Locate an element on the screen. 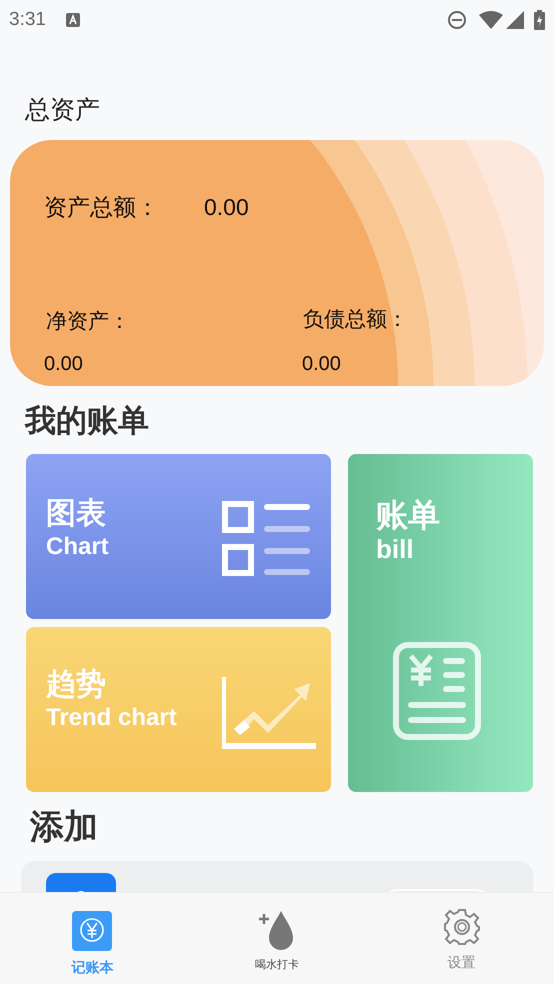 The width and height of the screenshot is (554, 984). do-not-disturb-icon is located at coordinates (457, 20).